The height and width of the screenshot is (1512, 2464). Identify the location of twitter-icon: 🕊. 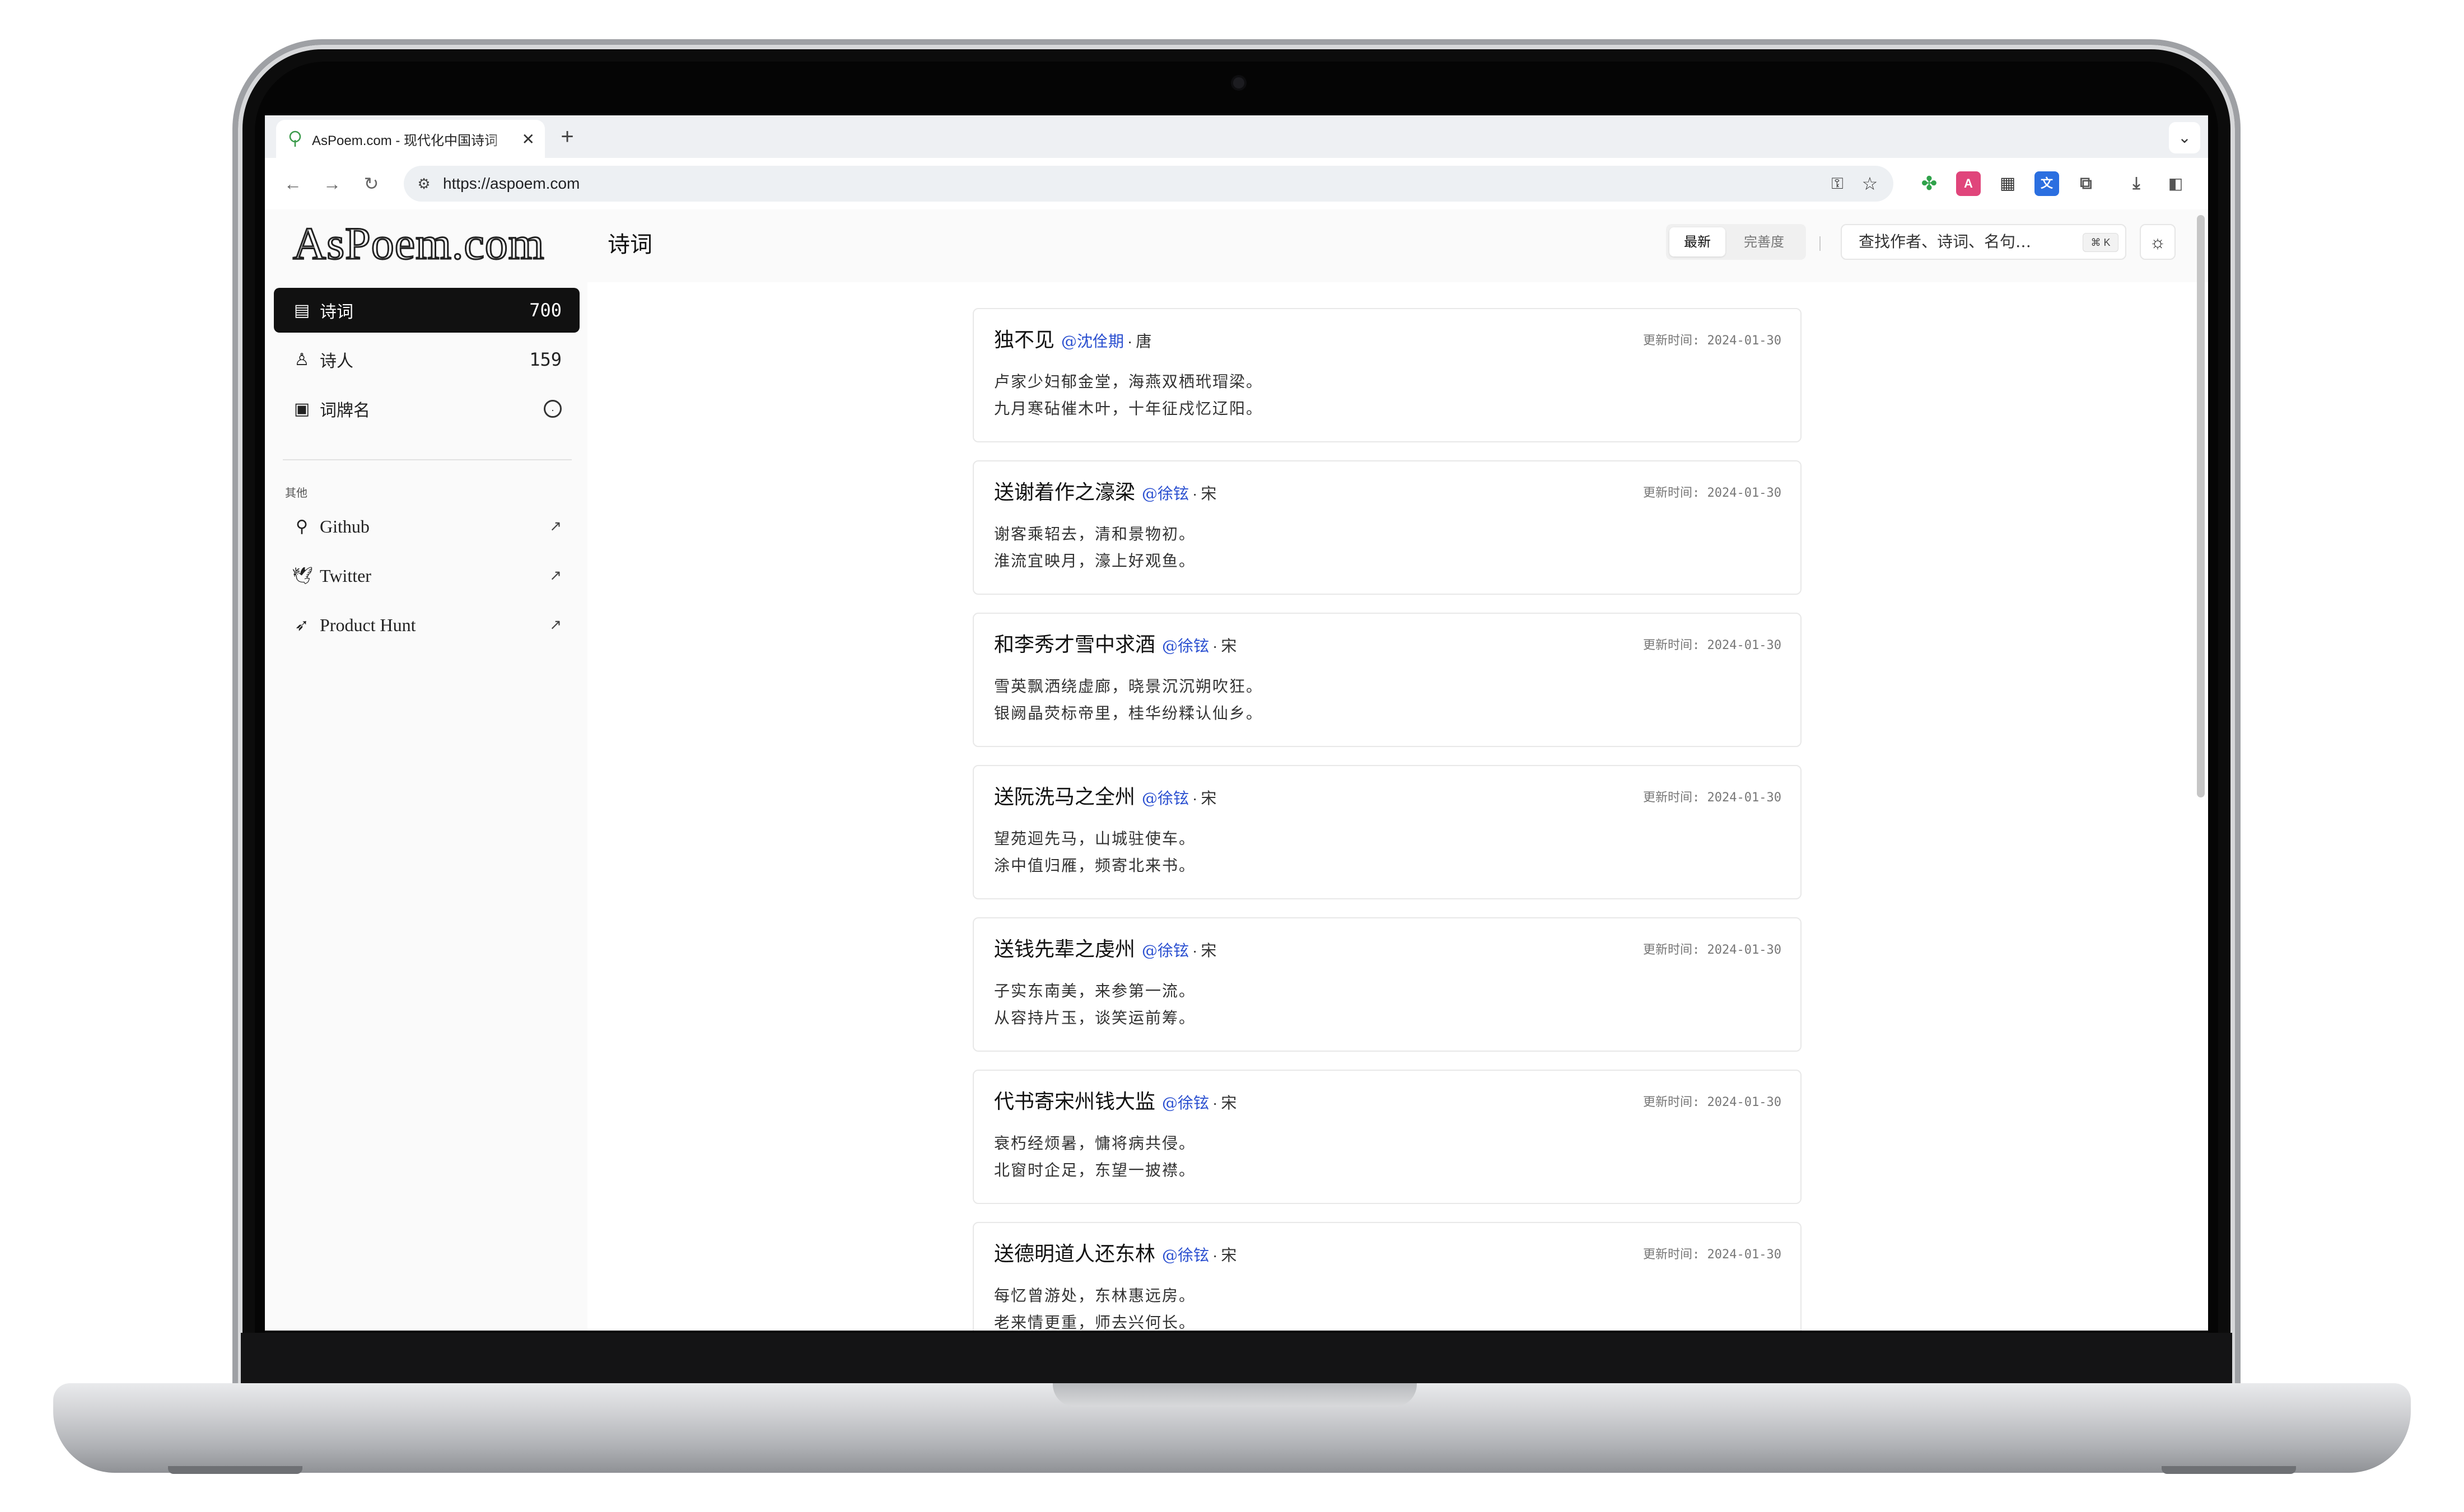
(303, 576).